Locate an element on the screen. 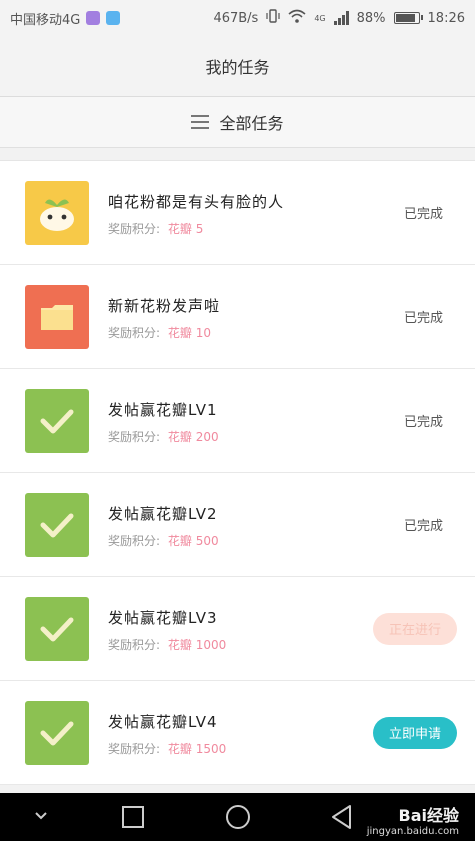  task-title: 发帖赢花瓣LV2 is located at coordinates (163, 514).